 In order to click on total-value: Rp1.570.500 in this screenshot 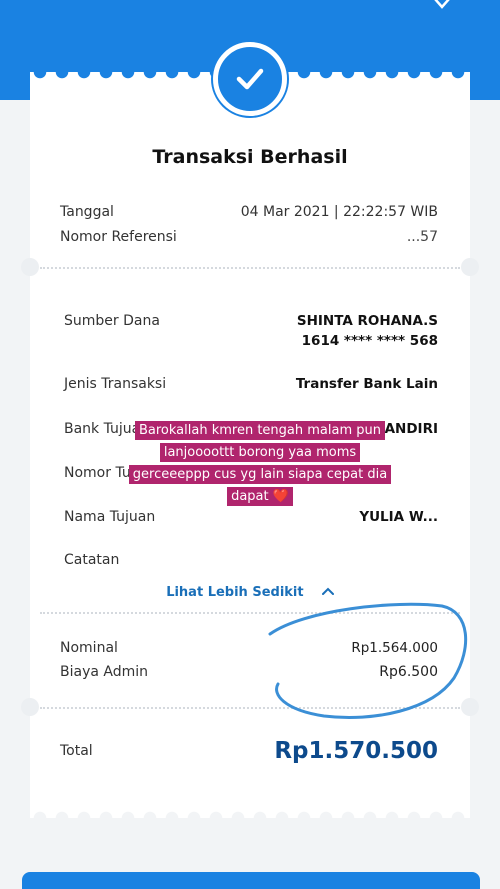, I will do `click(356, 751)`.